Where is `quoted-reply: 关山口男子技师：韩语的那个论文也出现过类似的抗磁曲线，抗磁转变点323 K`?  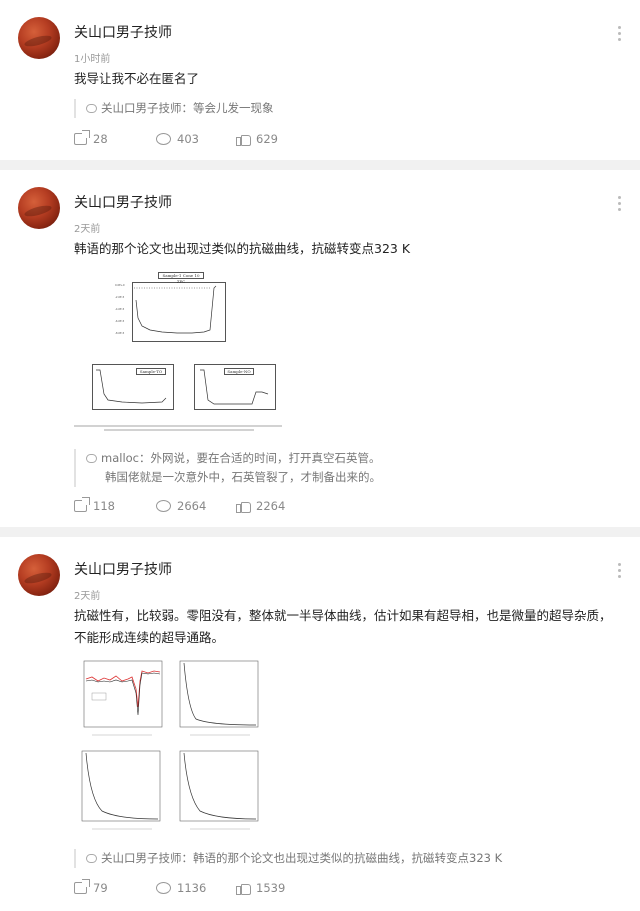
quoted-reply: 关山口男子技师：韩语的那个论文也出现过类似的抗磁曲线，抗磁转变点323 K is located at coordinates (288, 858).